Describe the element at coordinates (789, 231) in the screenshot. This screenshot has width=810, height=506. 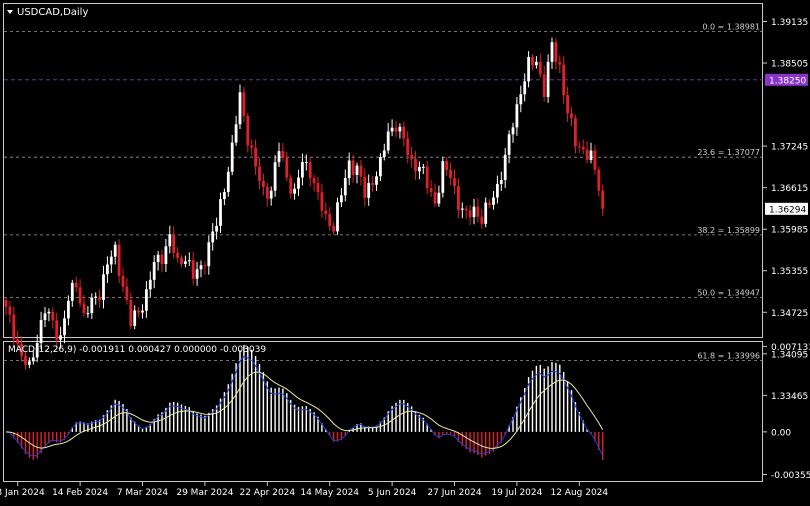
I see `price-tick-label: 1.35985` at that location.